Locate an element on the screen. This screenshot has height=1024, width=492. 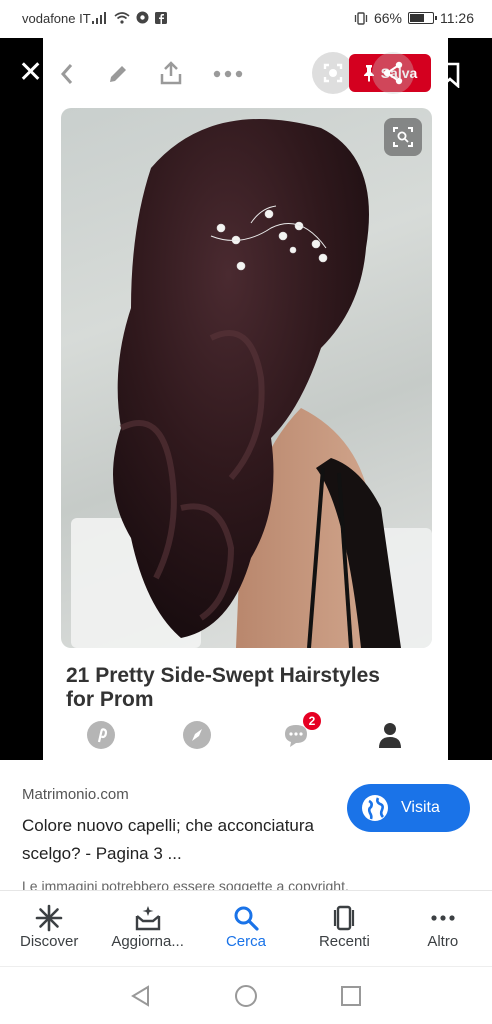
system-nav-bar is located at coordinates (246, 995).